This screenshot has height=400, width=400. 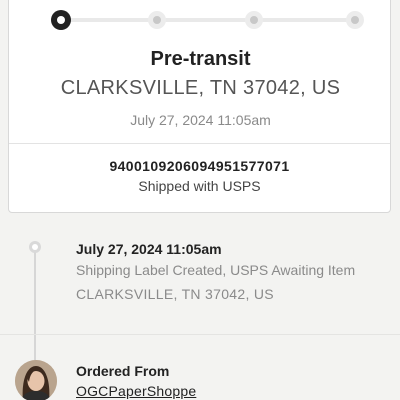 I want to click on event-date: July 27, 2024 11:05am, so click(x=149, y=249).